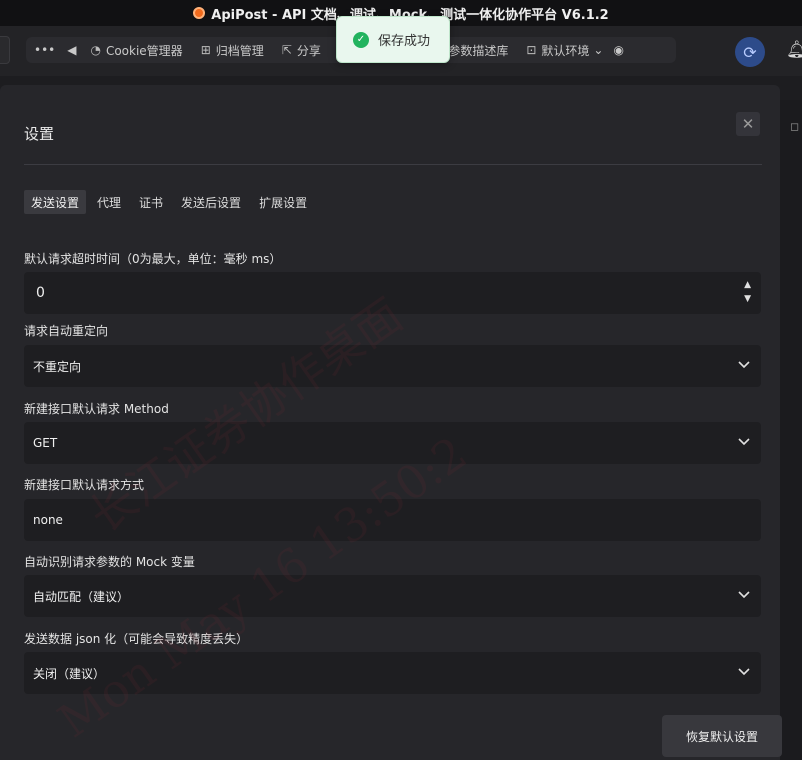 This screenshot has width=802, height=760. I want to click on sync-icon: ⟳, so click(750, 52).